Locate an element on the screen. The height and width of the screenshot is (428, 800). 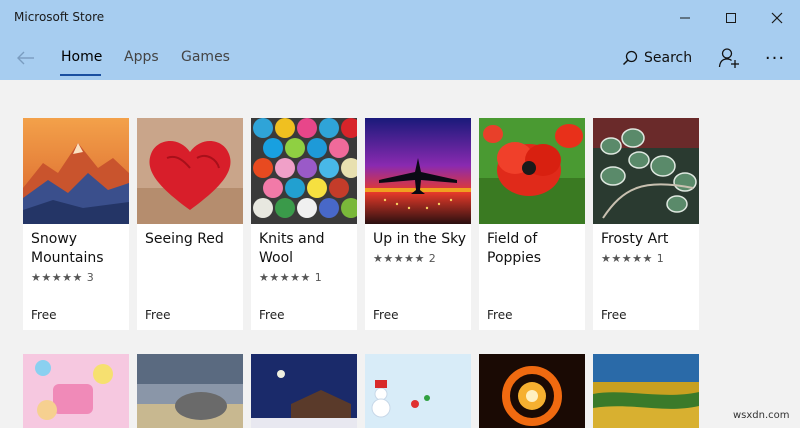
tab-apps: Apps is located at coordinates (141, 57).